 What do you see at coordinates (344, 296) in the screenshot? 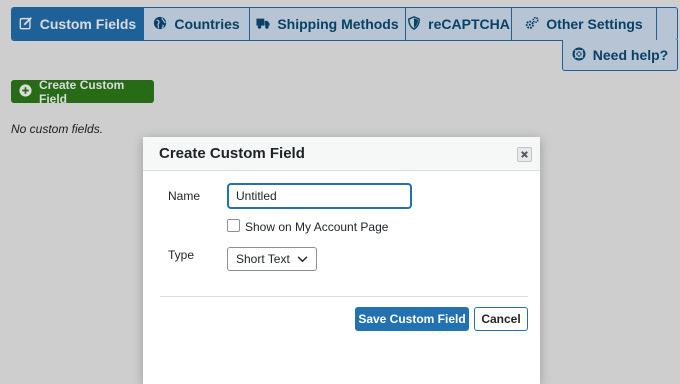
I see `dialog-divider` at bounding box center [344, 296].